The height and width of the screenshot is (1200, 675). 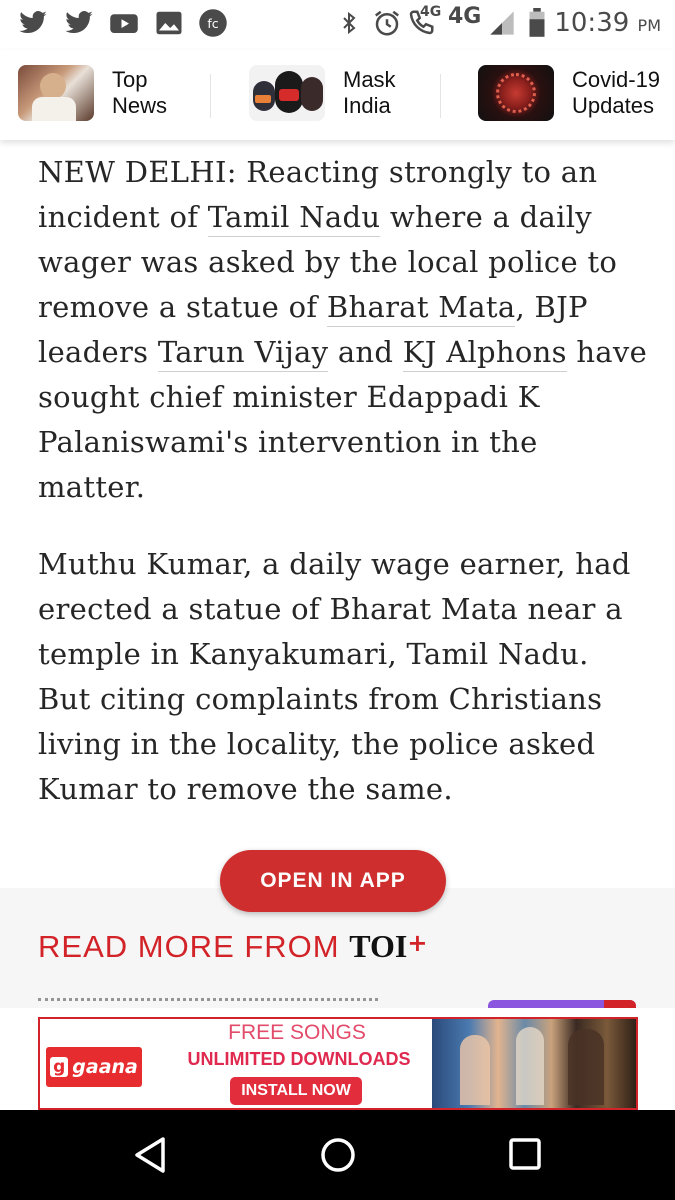 What do you see at coordinates (465, 16) in the screenshot?
I see `network-label: 4G` at bounding box center [465, 16].